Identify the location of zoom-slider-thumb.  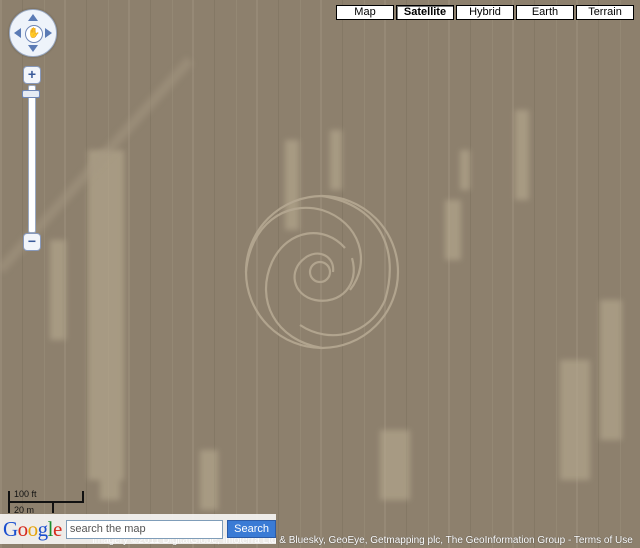
(31, 94).